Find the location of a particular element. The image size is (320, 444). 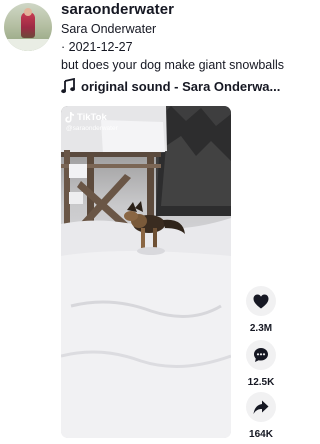

like-button is located at coordinates (261, 301).